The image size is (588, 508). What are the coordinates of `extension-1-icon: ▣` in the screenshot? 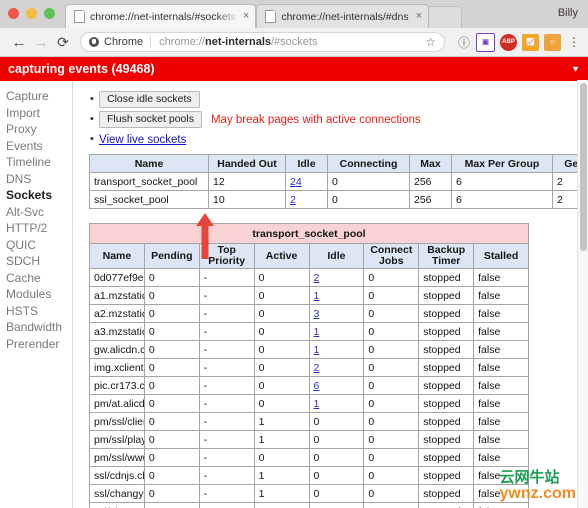 It's located at (485, 42).